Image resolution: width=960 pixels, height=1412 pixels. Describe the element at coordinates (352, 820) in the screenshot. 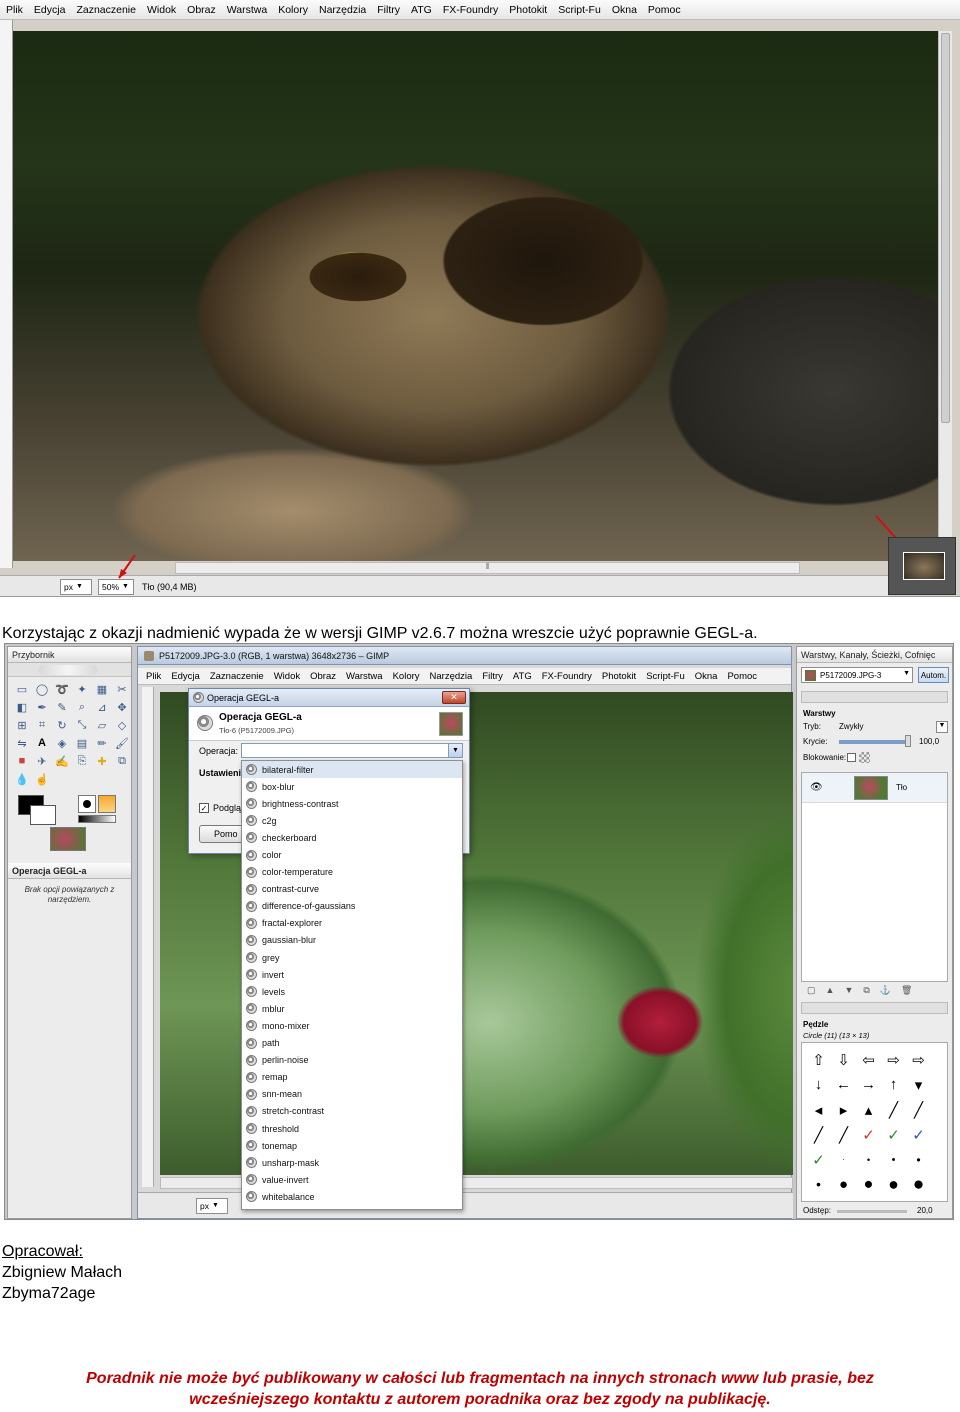

I see `operation-item: c2g` at that location.